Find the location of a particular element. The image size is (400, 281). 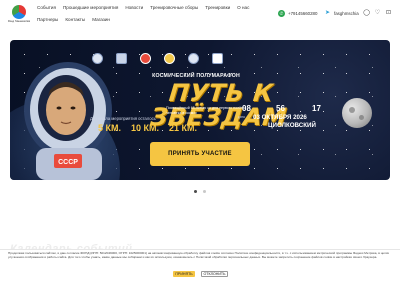

phone-link: ✆ +79145660280 is located at coordinates (297, 13).